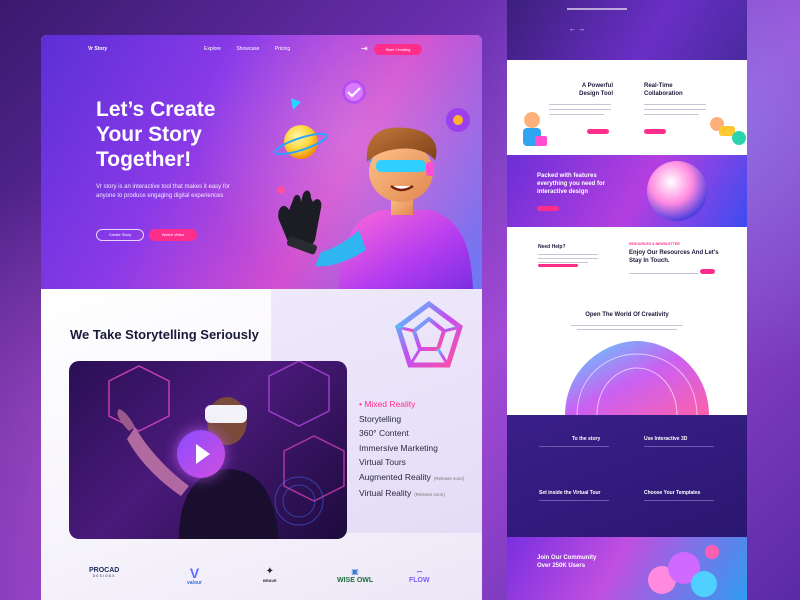  What do you see at coordinates (398, 49) in the screenshot?
I see `start-creating-button: Start Creating` at bounding box center [398, 49].